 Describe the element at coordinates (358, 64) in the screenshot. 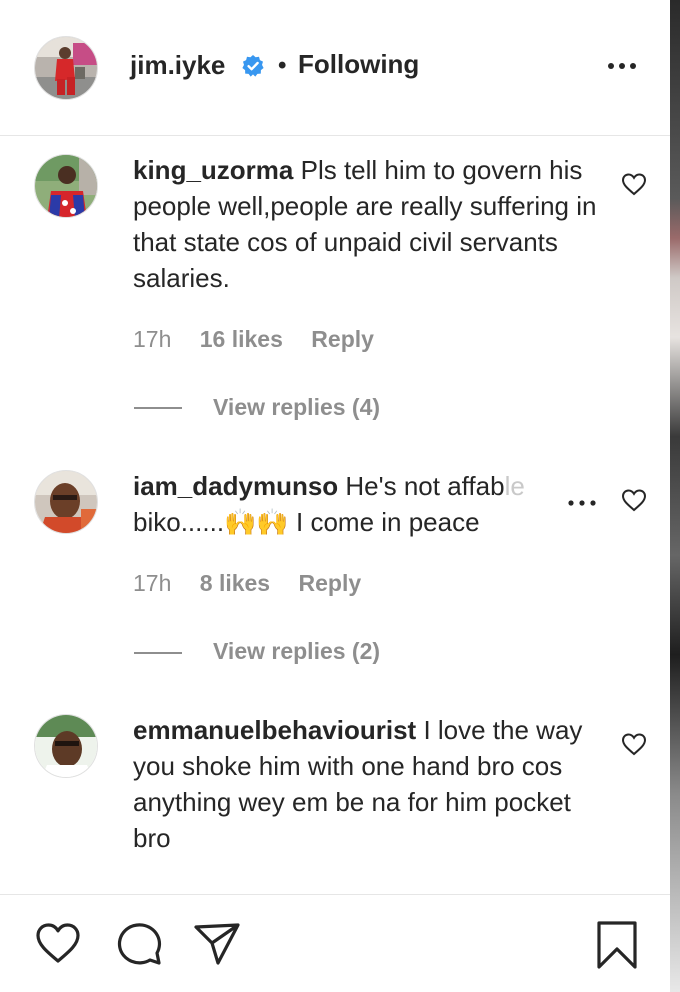

I see `following-button: Following` at that location.